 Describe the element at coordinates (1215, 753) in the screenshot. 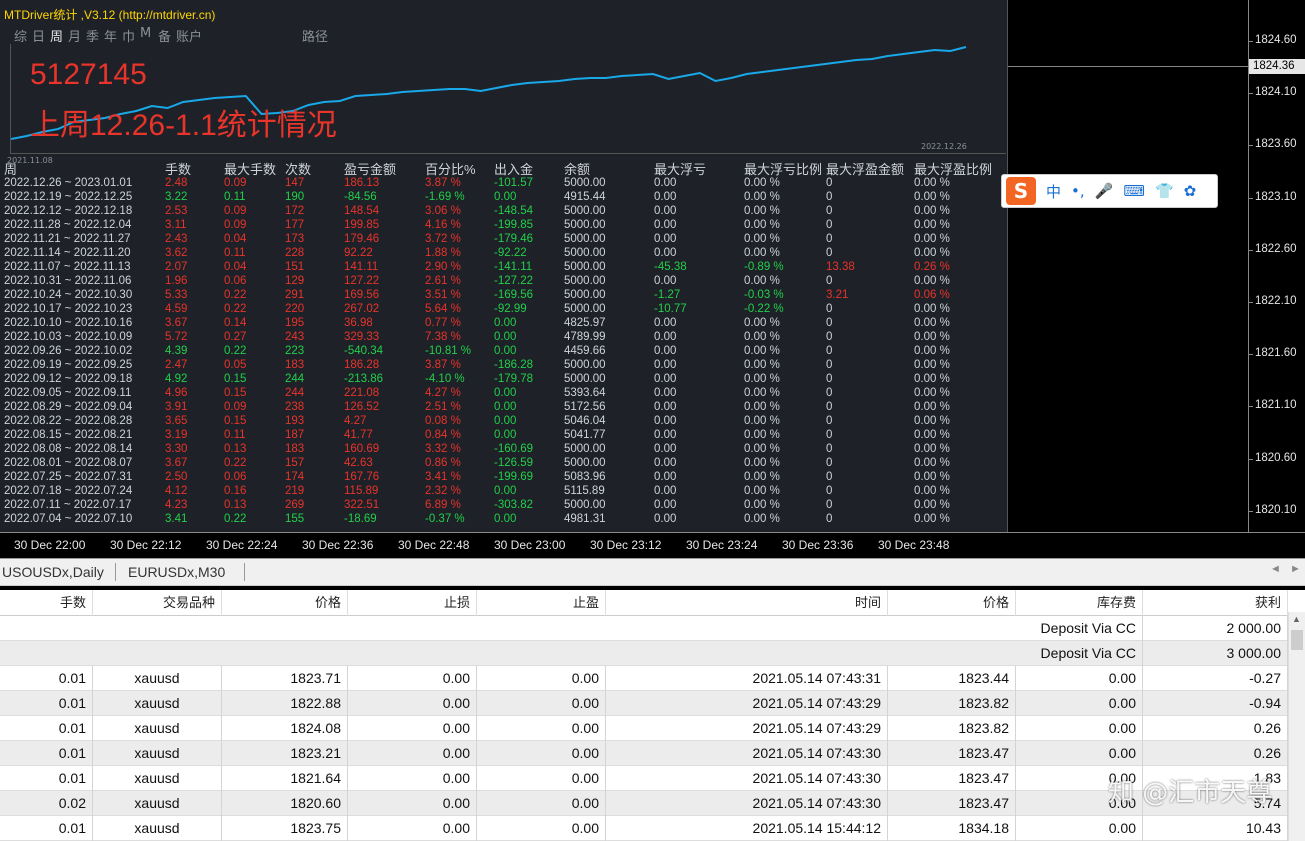

I see `trade-cell-profit: 0.26` at that location.